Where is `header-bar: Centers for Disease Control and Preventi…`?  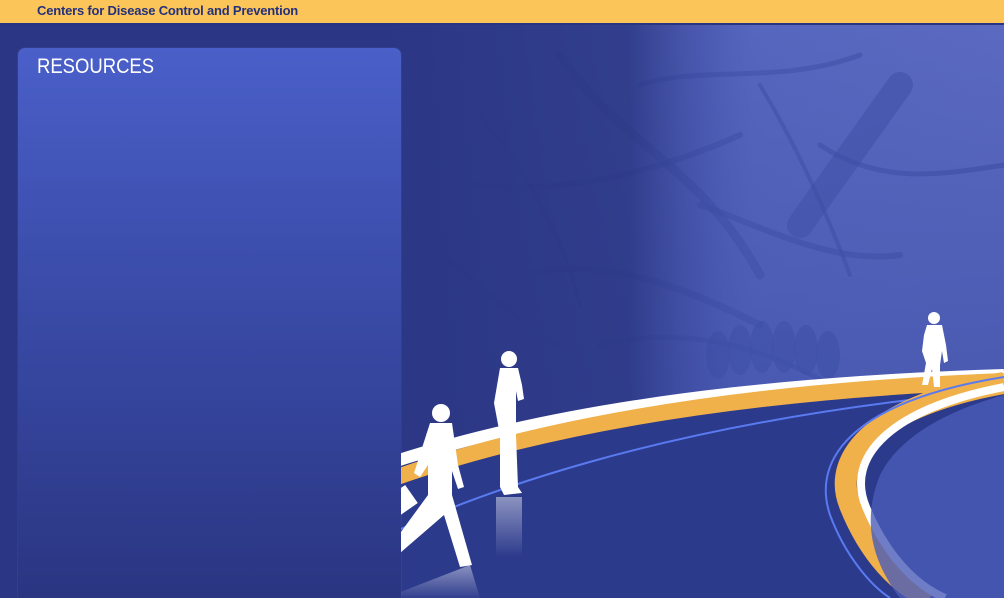
header-bar: Centers for Disease Control and Preventi… is located at coordinates (502, 12).